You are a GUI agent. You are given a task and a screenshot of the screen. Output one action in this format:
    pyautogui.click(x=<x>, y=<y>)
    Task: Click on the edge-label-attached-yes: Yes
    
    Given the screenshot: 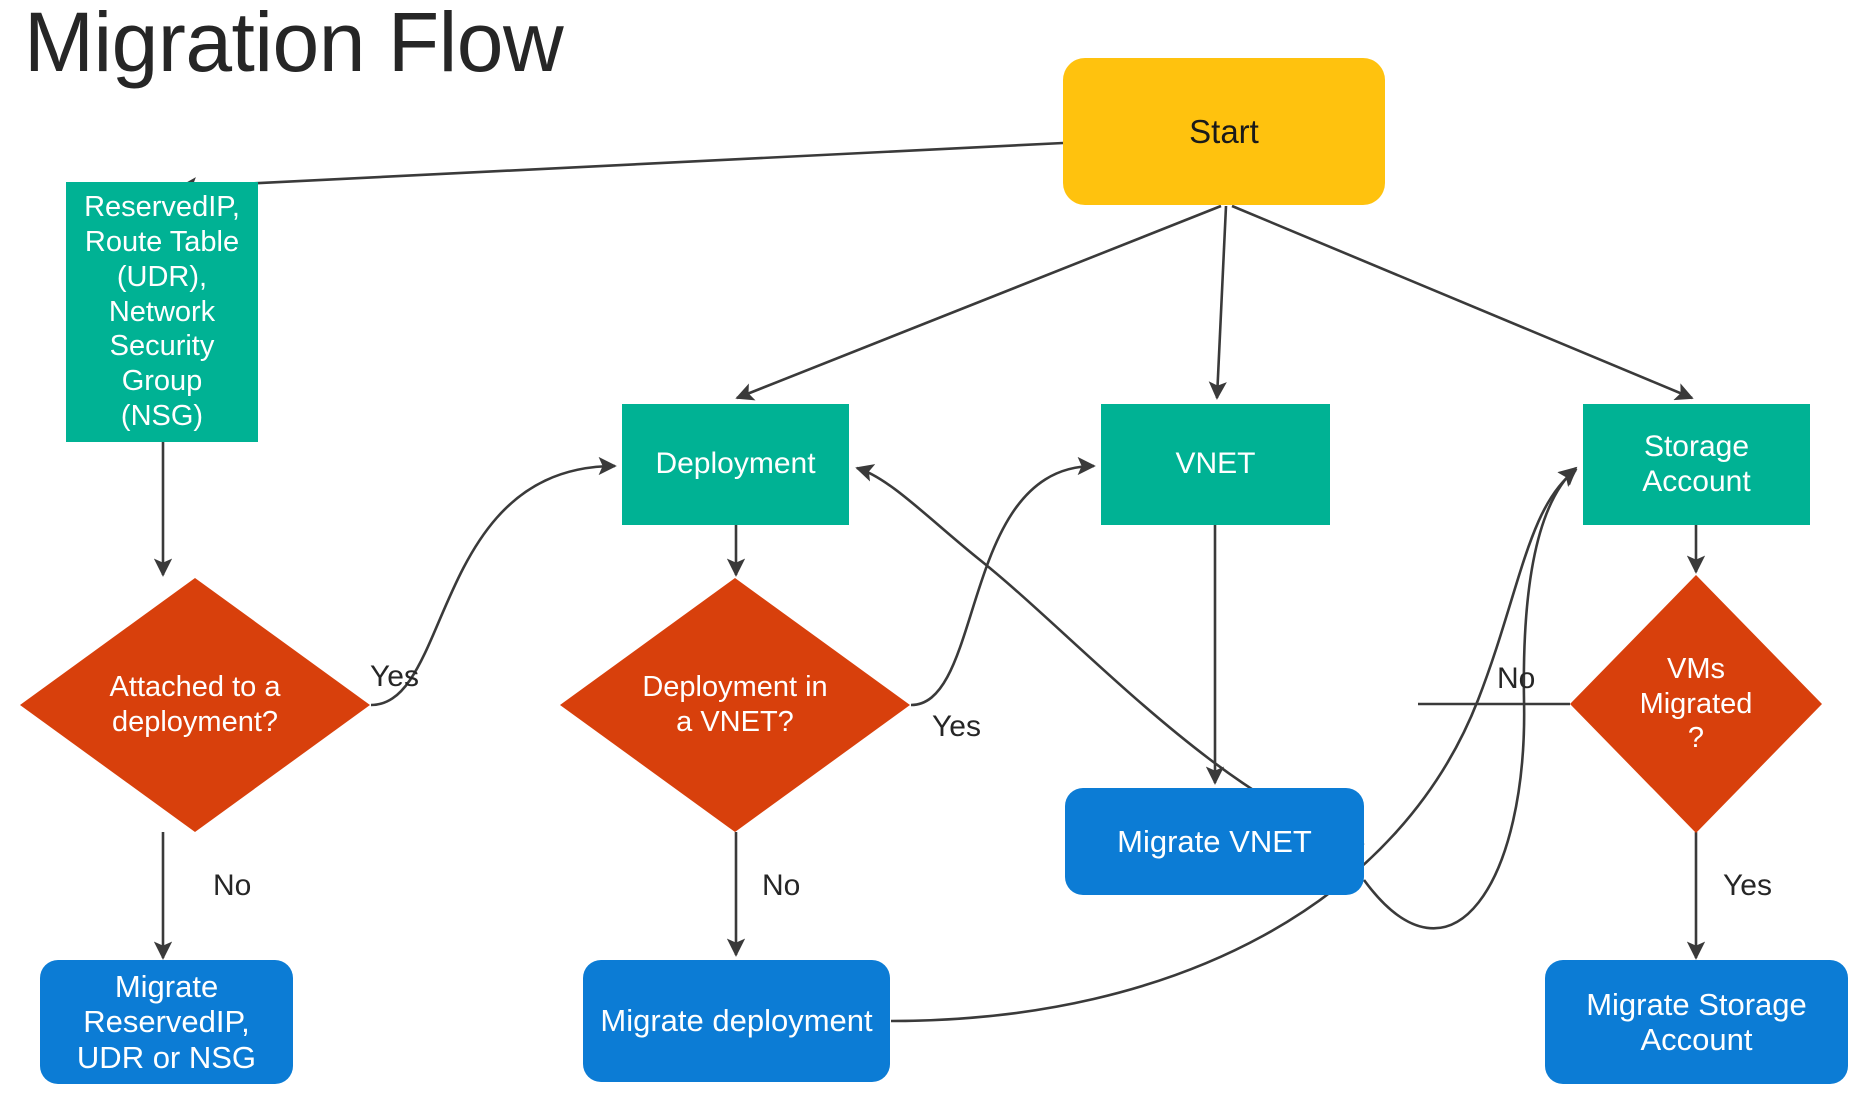 What is the action you would take?
    pyautogui.click(x=394, y=676)
    